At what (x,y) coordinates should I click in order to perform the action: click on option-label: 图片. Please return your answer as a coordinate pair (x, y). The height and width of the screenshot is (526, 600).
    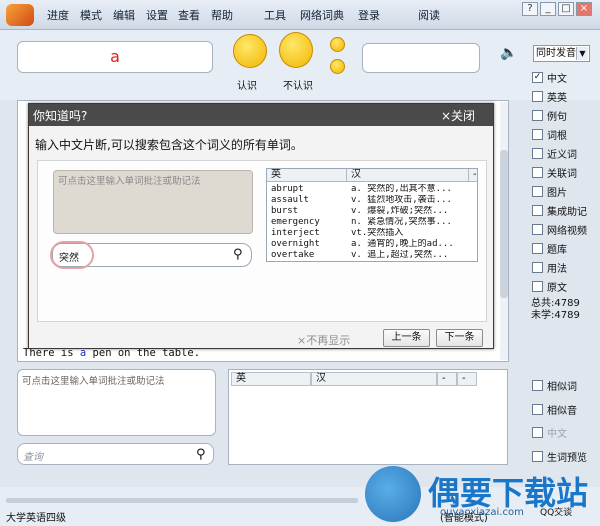
    Looking at the image, I should click on (557, 193).